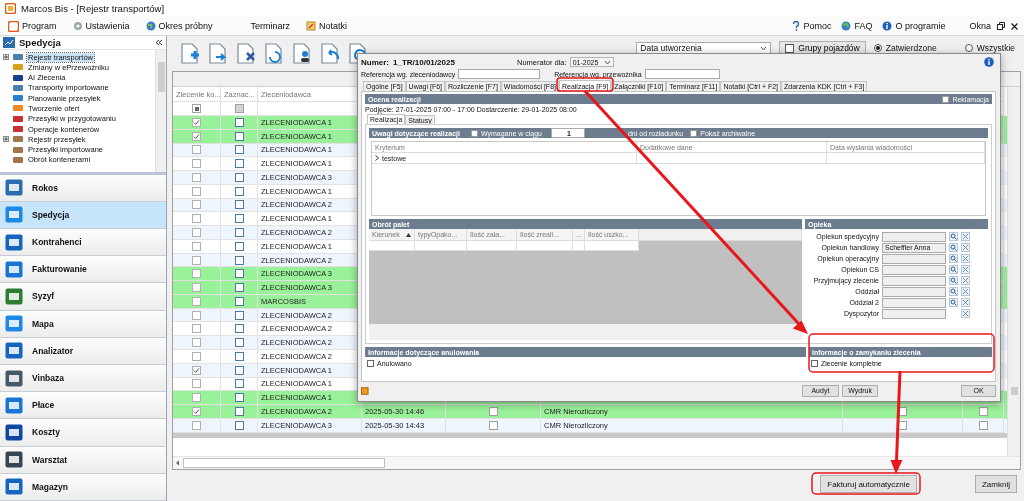 The width and height of the screenshot is (1024, 501). I want to click on module-button: Kontrahenci, so click(83, 242).